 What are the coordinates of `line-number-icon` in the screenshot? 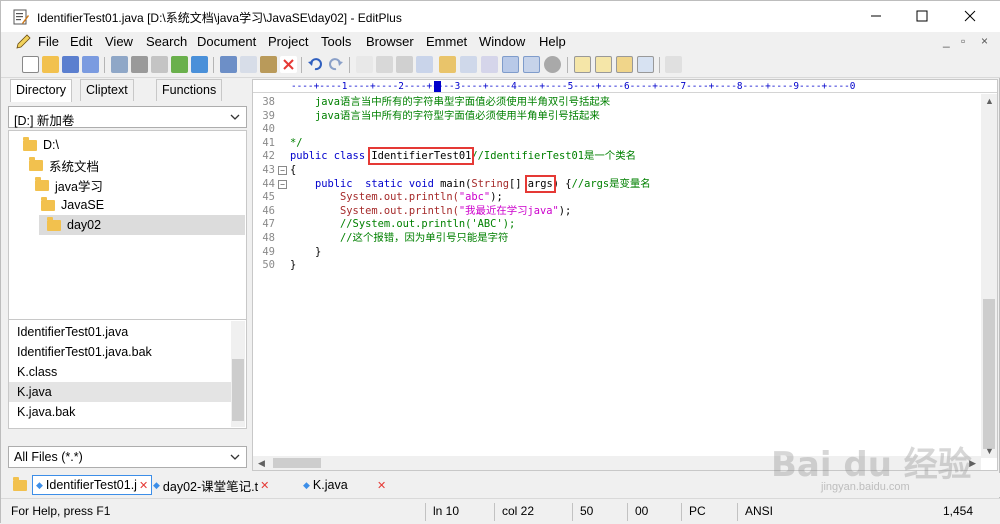 It's located at (510, 64).